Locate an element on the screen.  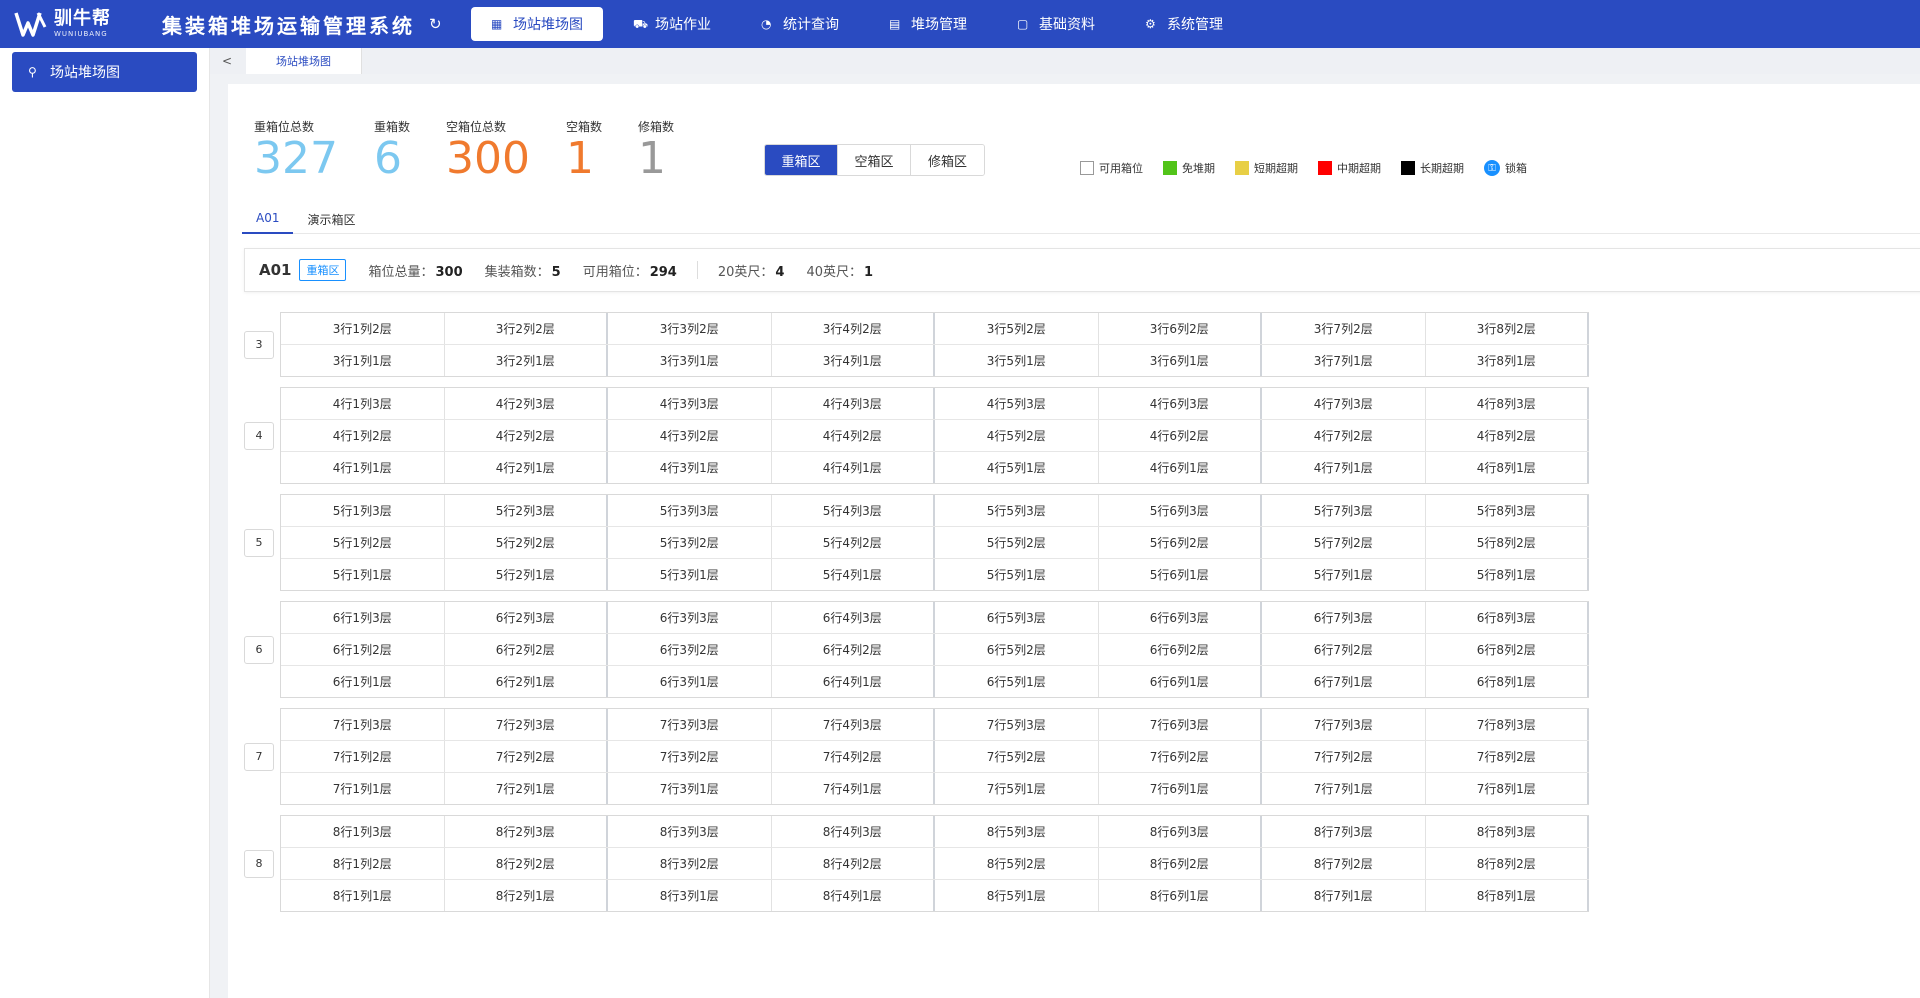
slot-cell: 3行5列2层 is located at coordinates (1017, 328).